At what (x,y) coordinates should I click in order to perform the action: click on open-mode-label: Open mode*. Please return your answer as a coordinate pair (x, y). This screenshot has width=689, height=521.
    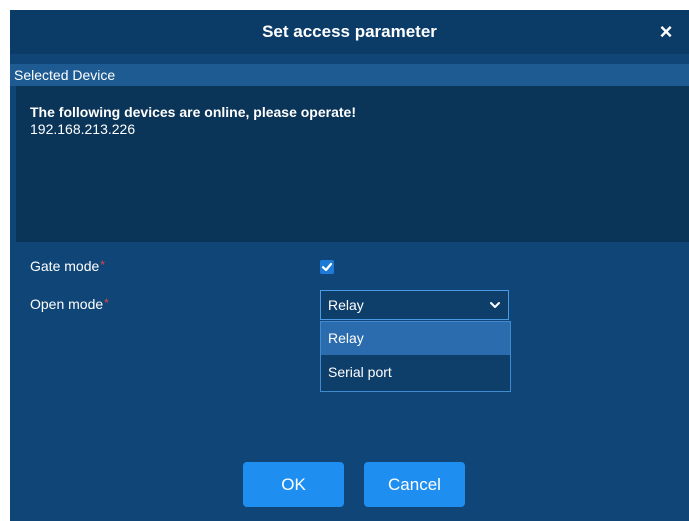
    Looking at the image, I should click on (69, 304).